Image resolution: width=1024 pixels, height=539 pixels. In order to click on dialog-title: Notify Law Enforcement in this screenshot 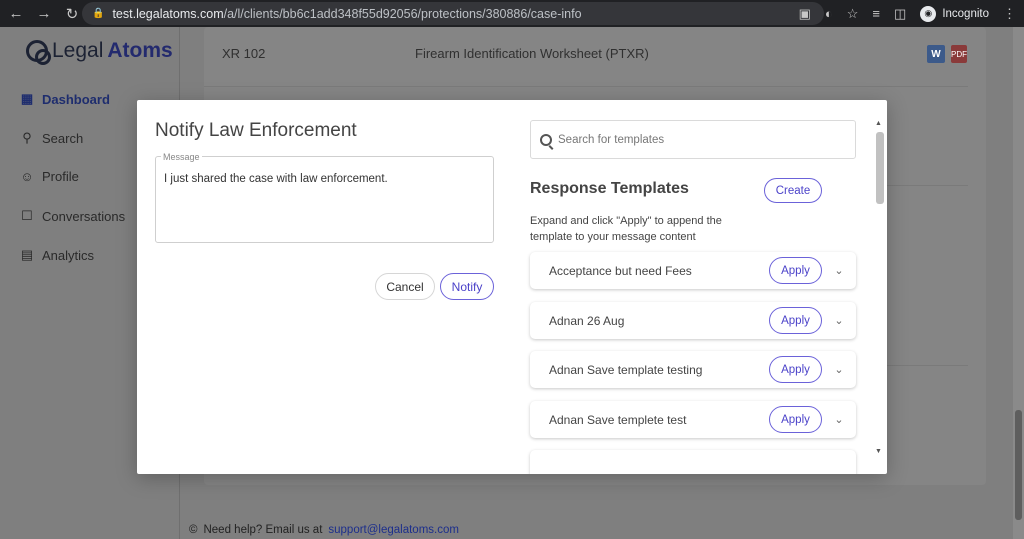, I will do `click(256, 130)`.